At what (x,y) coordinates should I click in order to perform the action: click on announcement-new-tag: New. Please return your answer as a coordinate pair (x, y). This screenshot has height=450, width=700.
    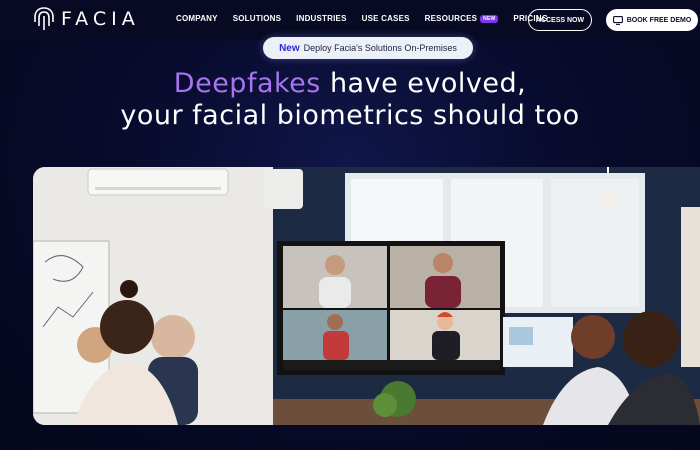
    Looking at the image, I should click on (289, 48).